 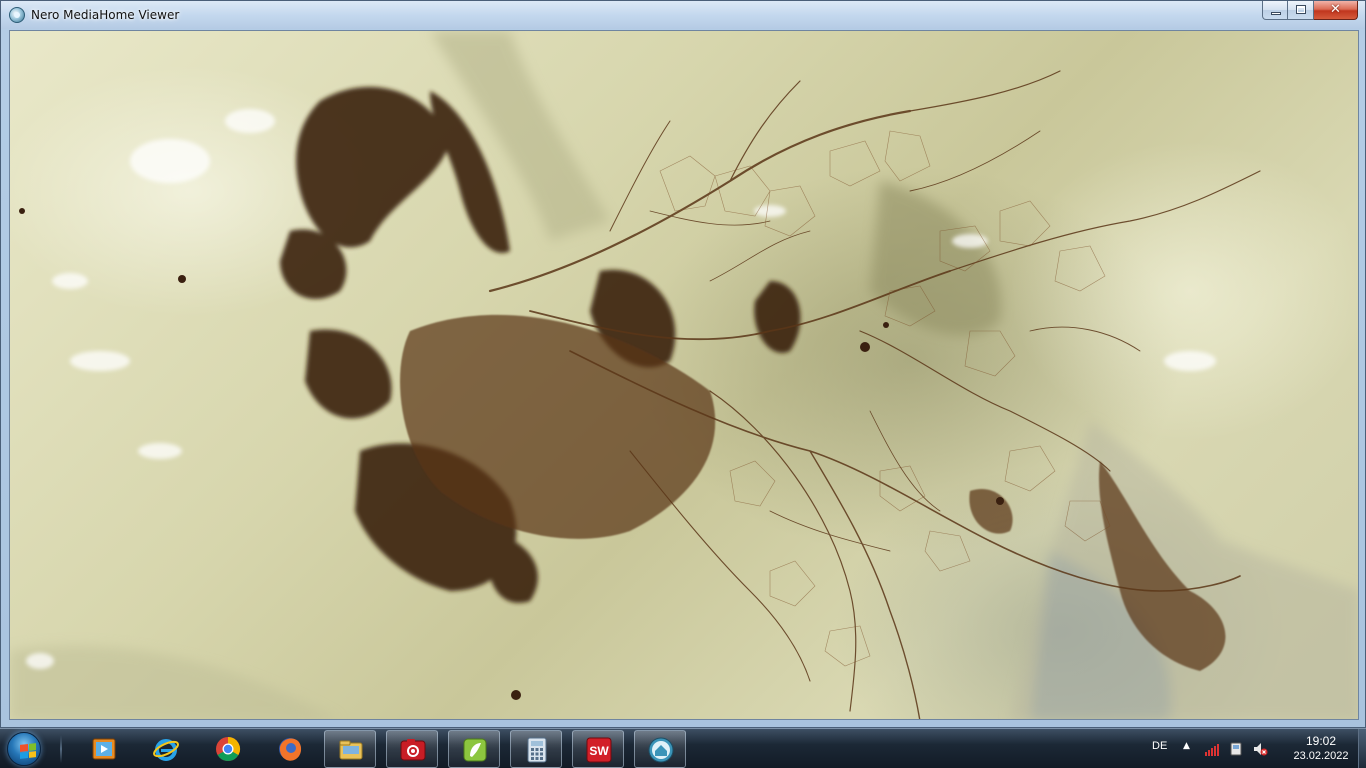 I want to click on show-desktop-button, so click(x=1362, y=748).